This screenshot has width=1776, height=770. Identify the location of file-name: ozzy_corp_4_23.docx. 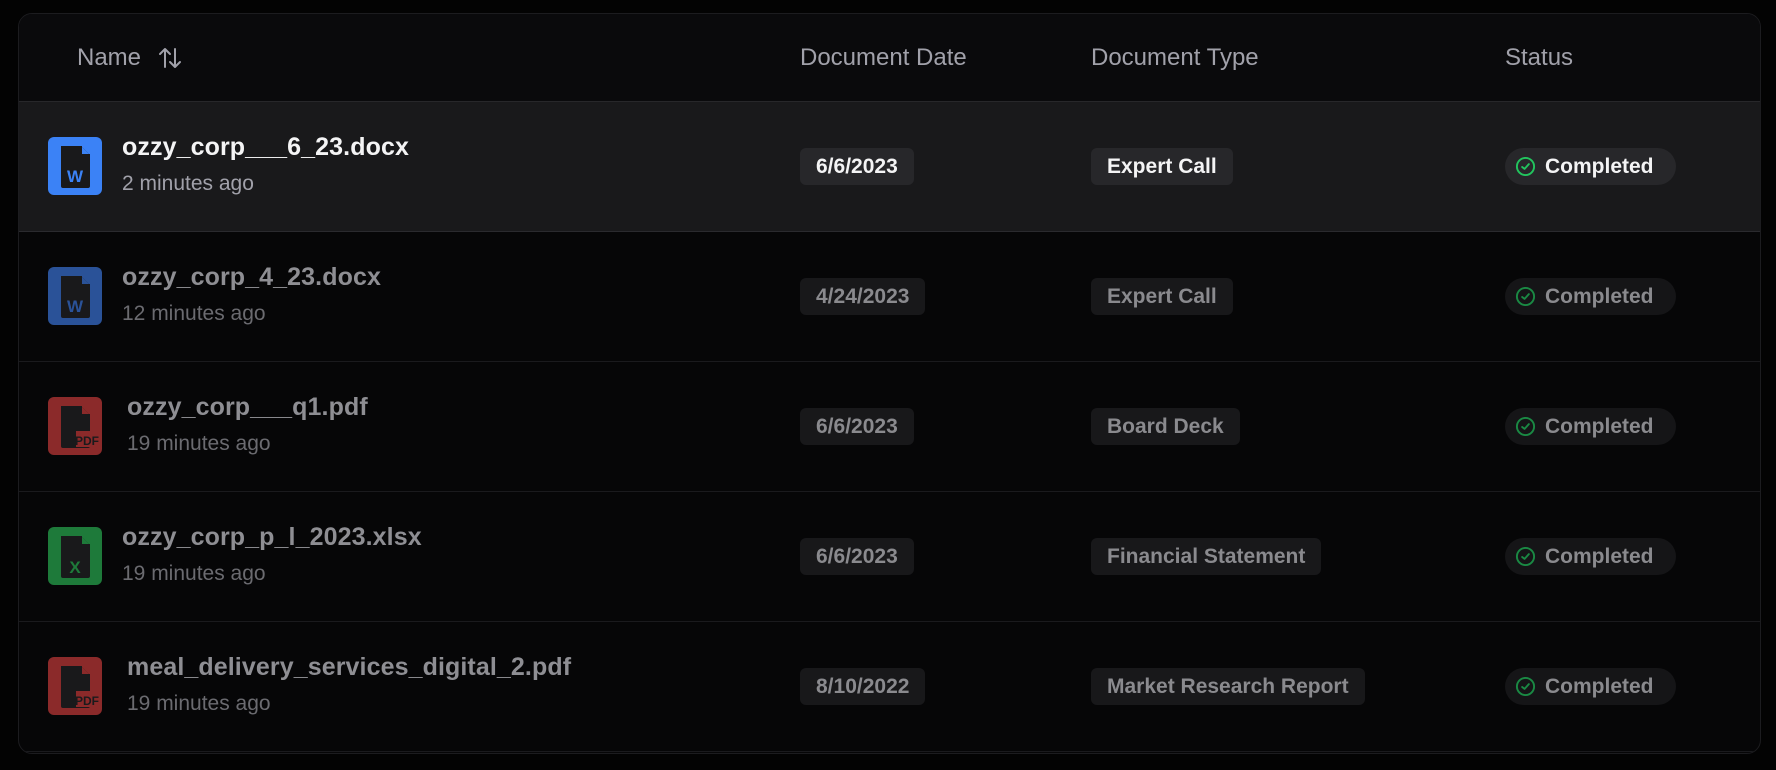
(251, 277).